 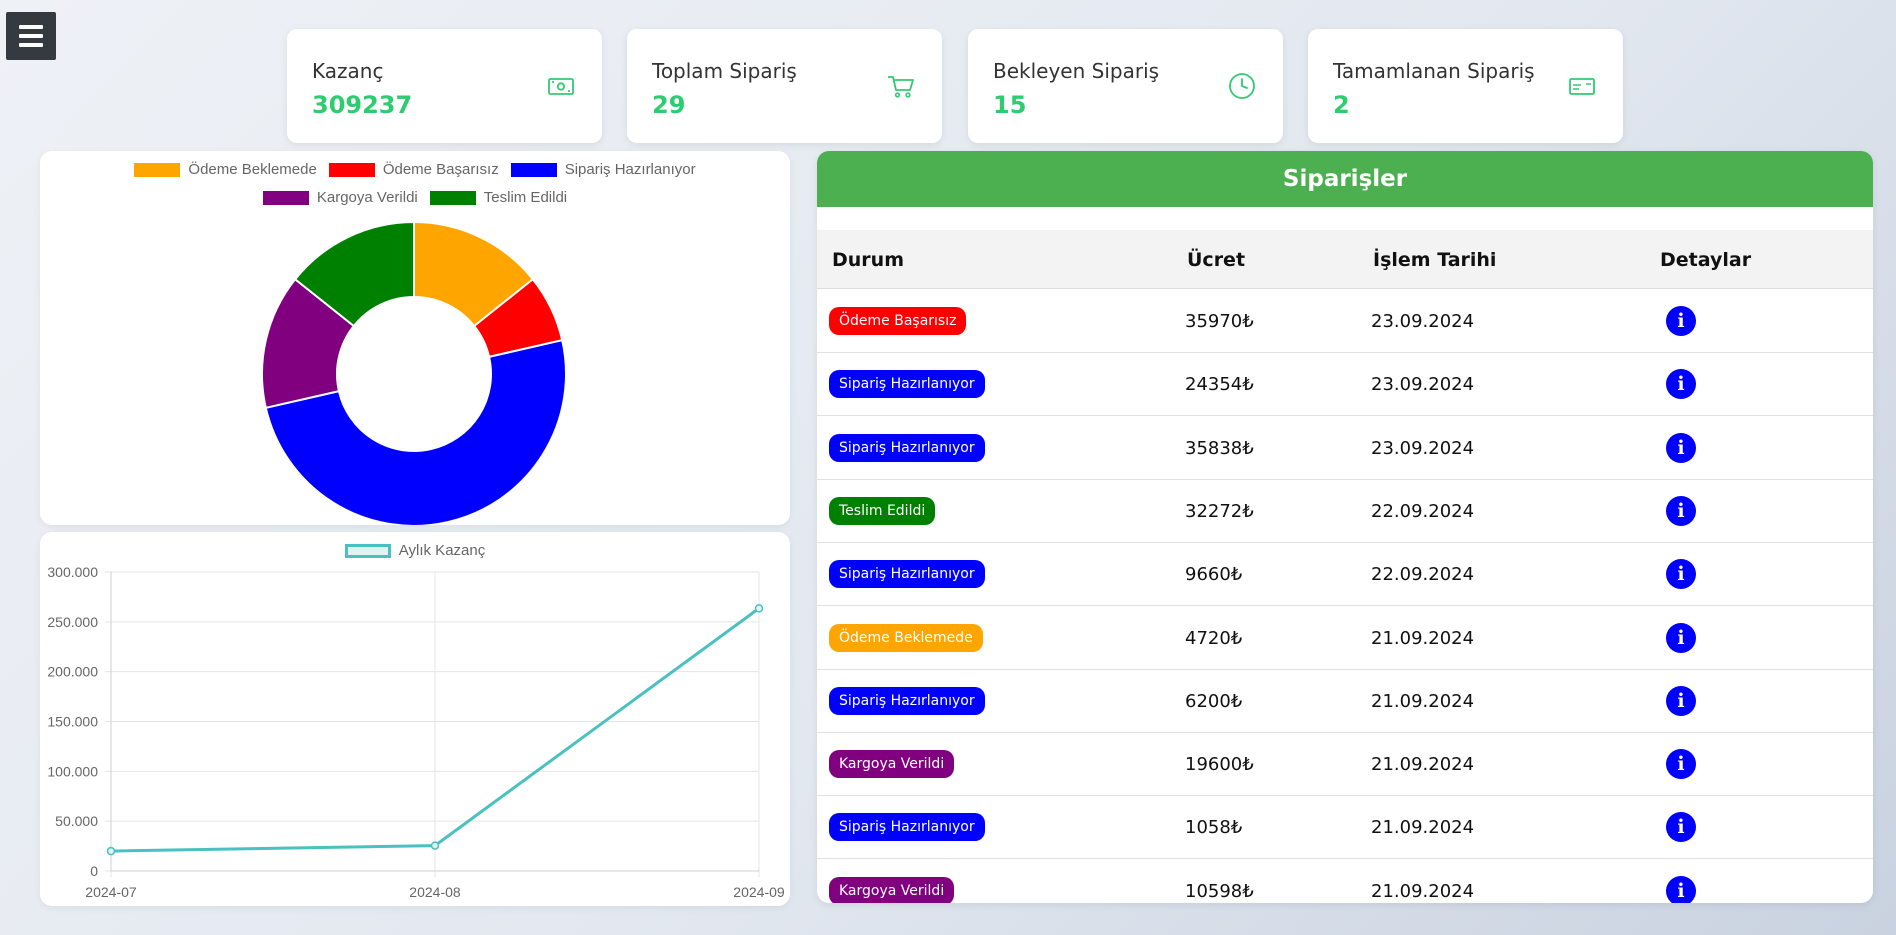 I want to click on stat-label: Toplam Sipariş, so click(x=724, y=71).